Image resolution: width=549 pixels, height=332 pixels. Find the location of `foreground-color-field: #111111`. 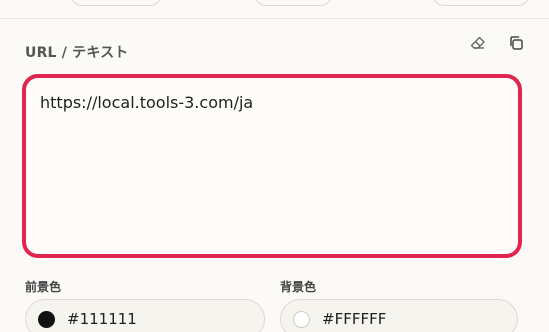

foreground-color-field: #111111 is located at coordinates (145, 315).